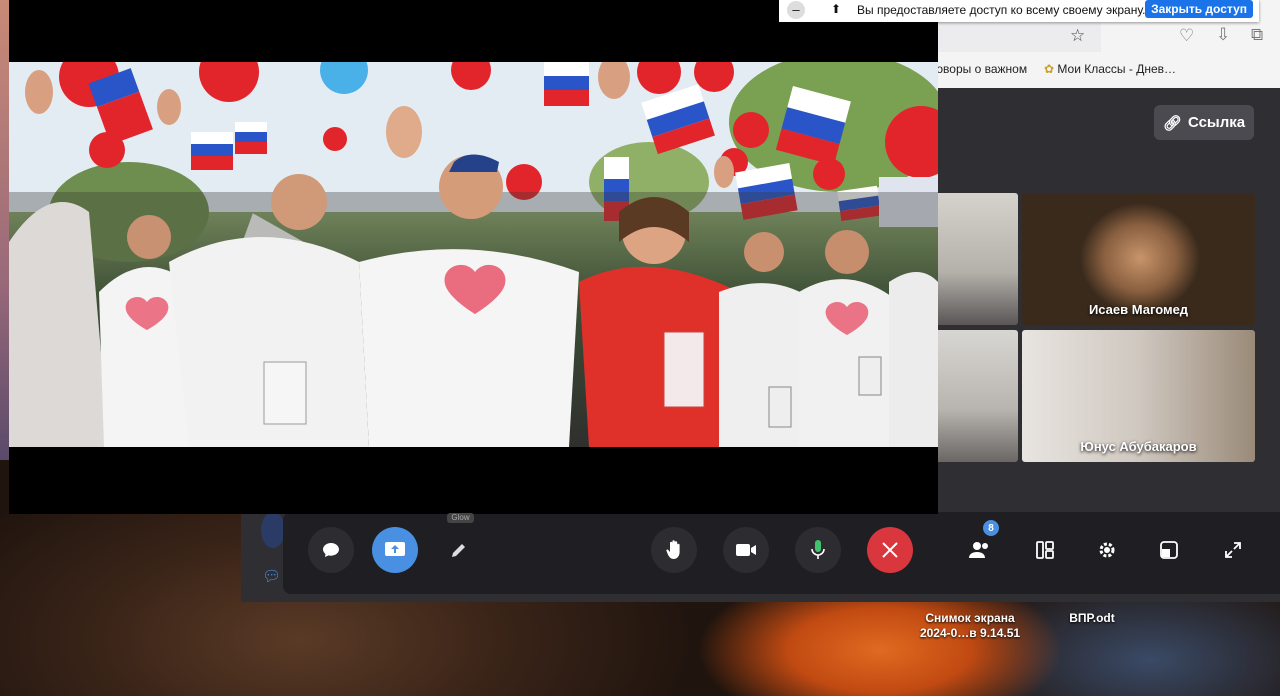  I want to click on participant-name: Исаев Магомед, so click(1138, 309).